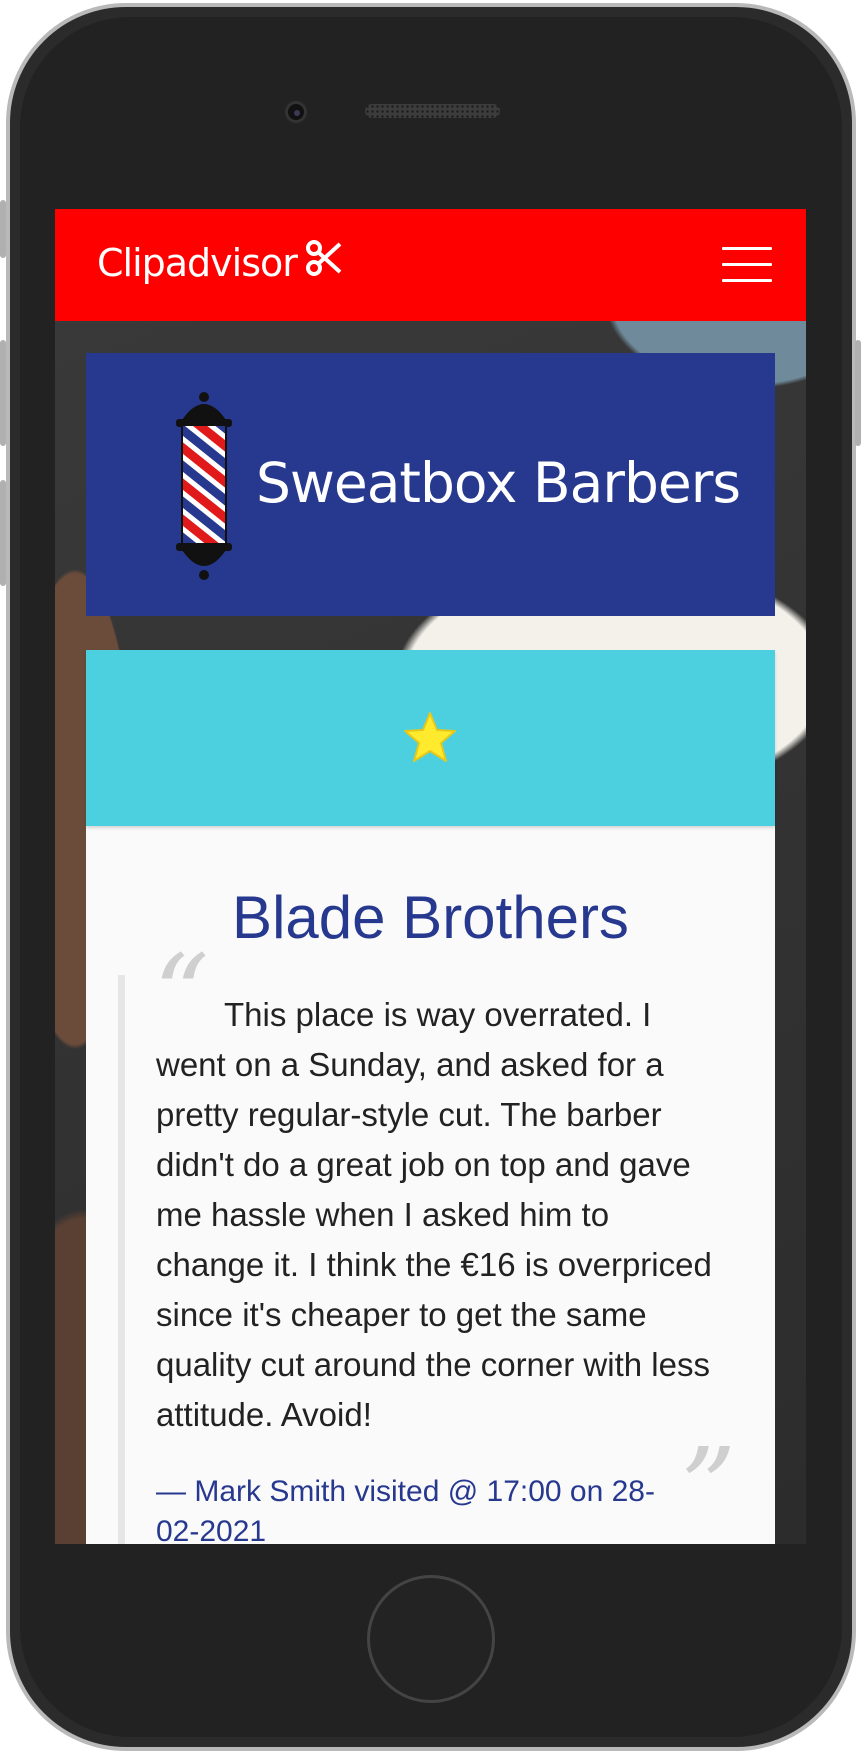 This screenshot has width=861, height=1754. I want to click on home-button, so click(431, 1639).